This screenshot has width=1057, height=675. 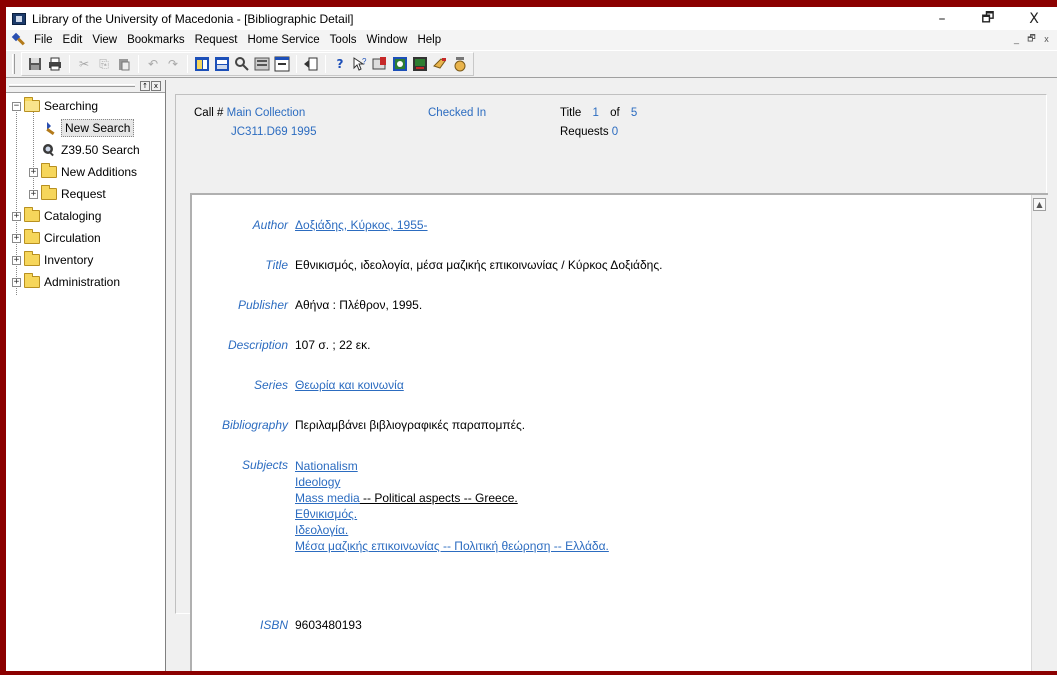 I want to click on tree-item-administration: + Administration, so click(x=85, y=282).